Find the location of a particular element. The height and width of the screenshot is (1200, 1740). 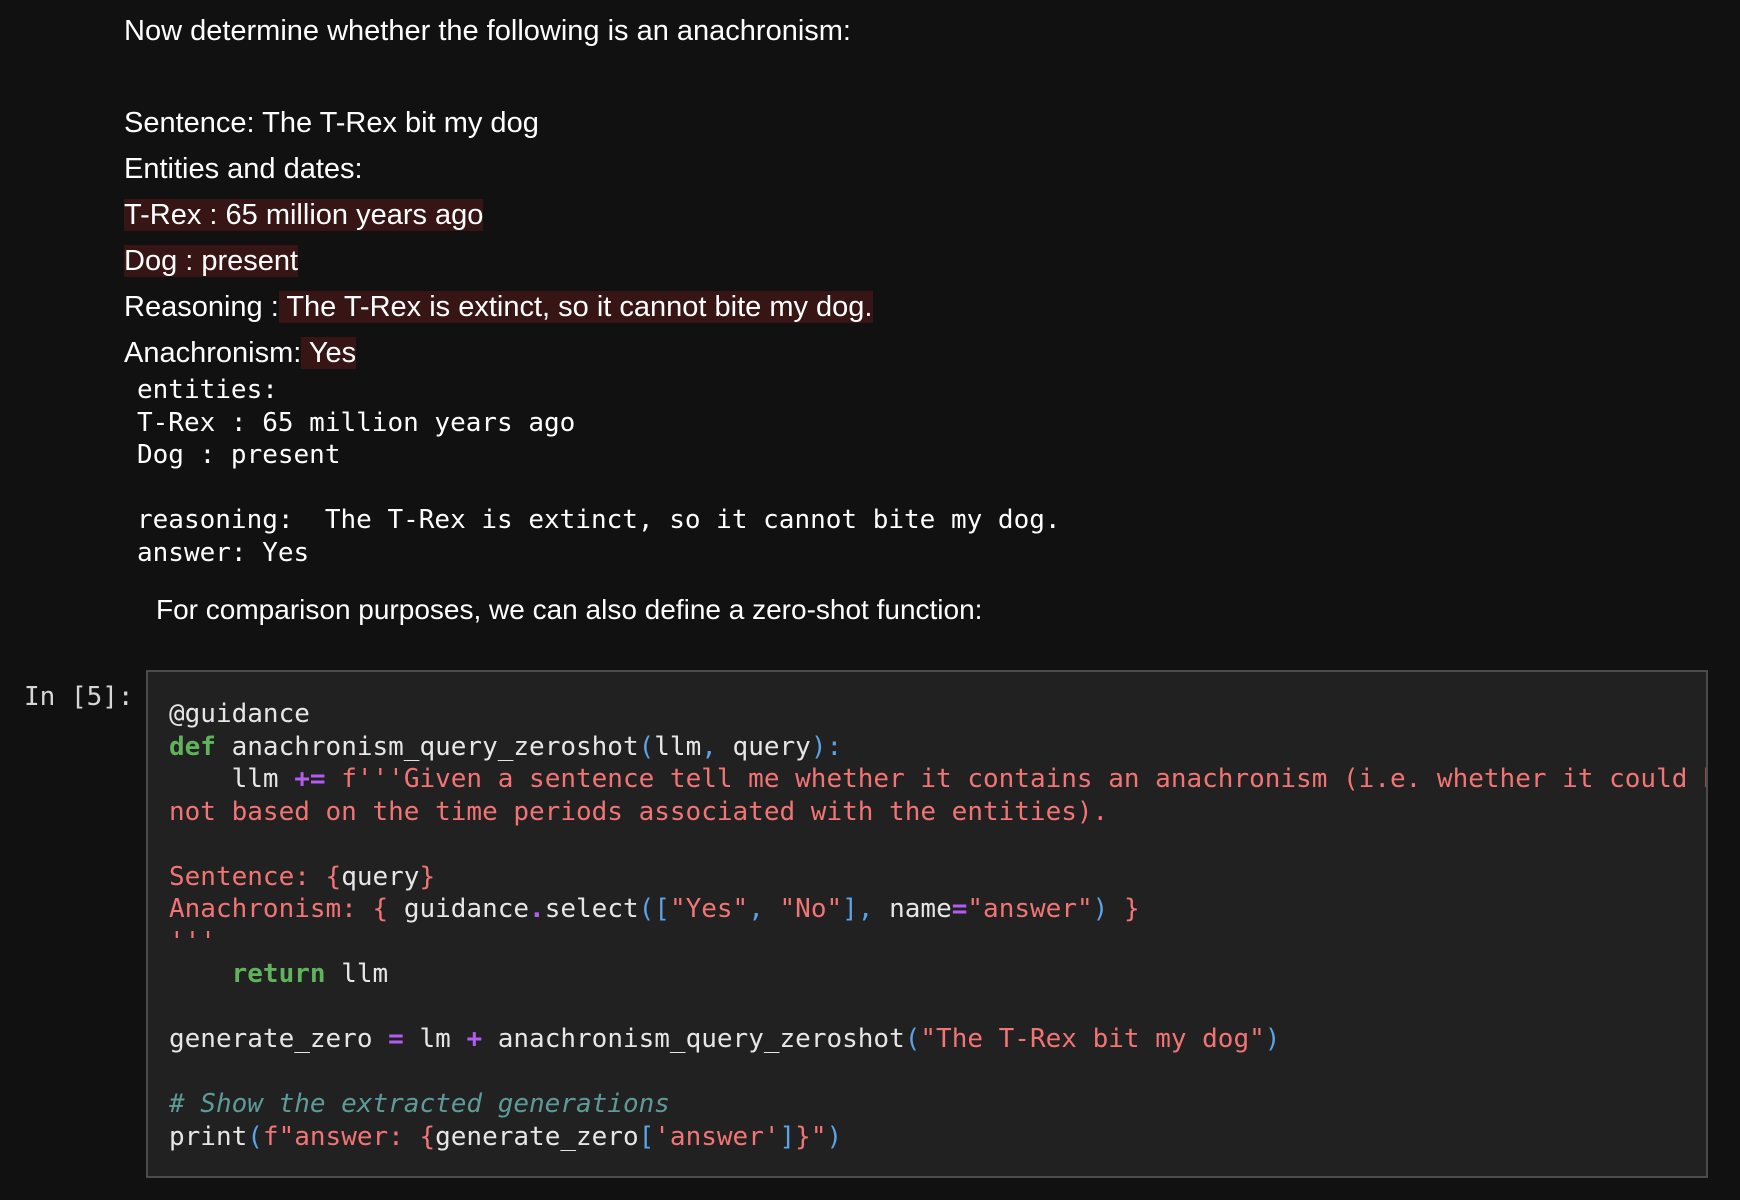

string: f"answer: { is located at coordinates (349, 1136).